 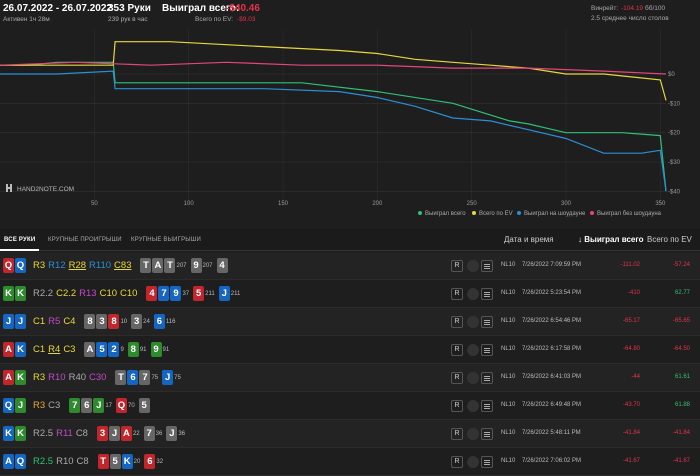 What do you see at coordinates (631, 349) in the screenshot?
I see `won-amount: -64.80` at bounding box center [631, 349].